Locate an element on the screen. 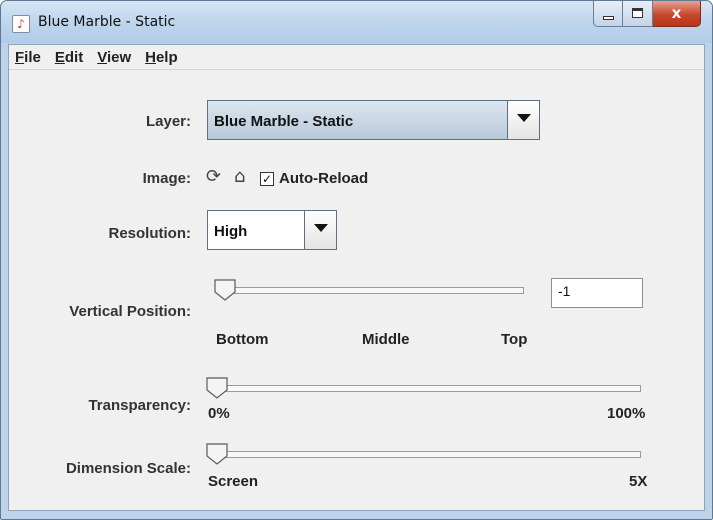 This screenshot has height=520, width=713. image-label: Image: is located at coordinates (166, 178).